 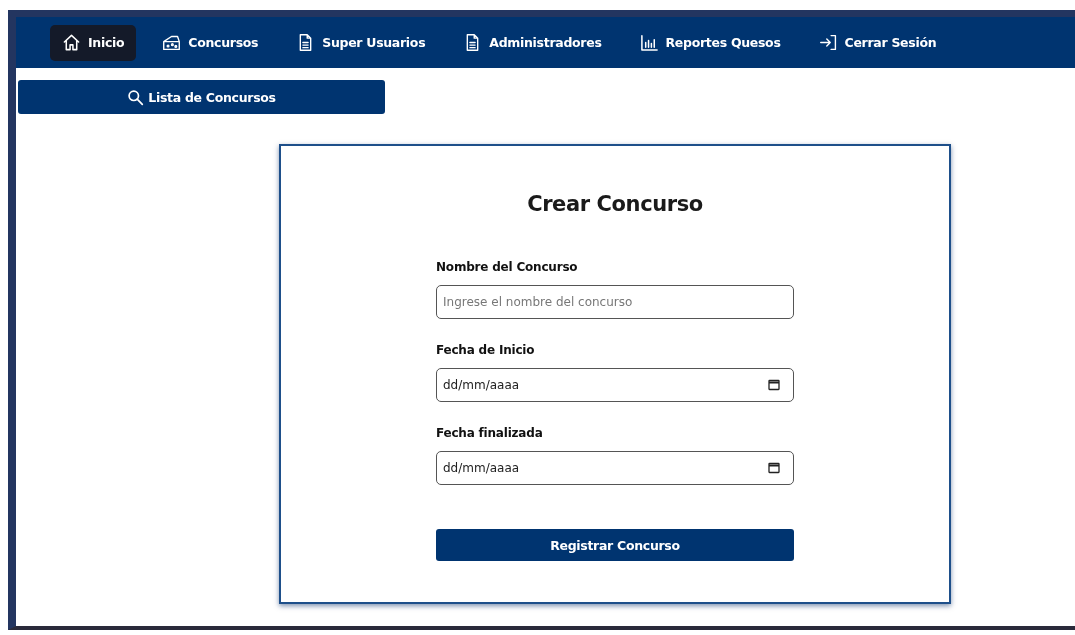 What do you see at coordinates (532, 42) in the screenshot?
I see `nav-item: Administradores` at bounding box center [532, 42].